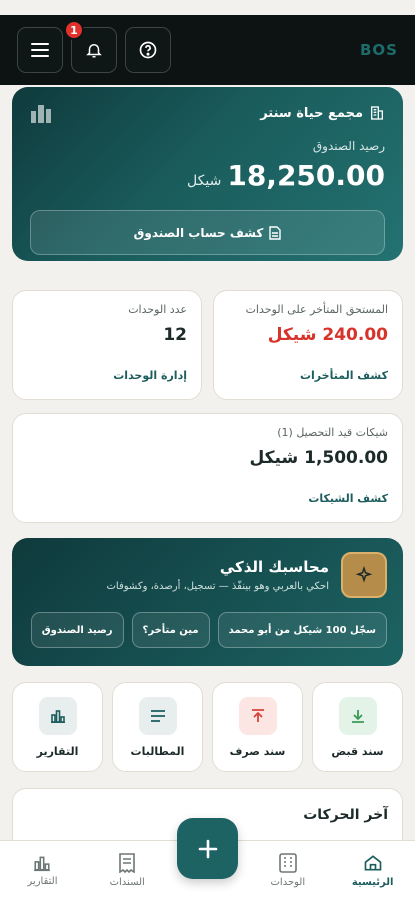 The image size is (415, 900). Describe the element at coordinates (348, 146) in the screenshot. I see `balance-label: رصيد الصندوق` at that location.